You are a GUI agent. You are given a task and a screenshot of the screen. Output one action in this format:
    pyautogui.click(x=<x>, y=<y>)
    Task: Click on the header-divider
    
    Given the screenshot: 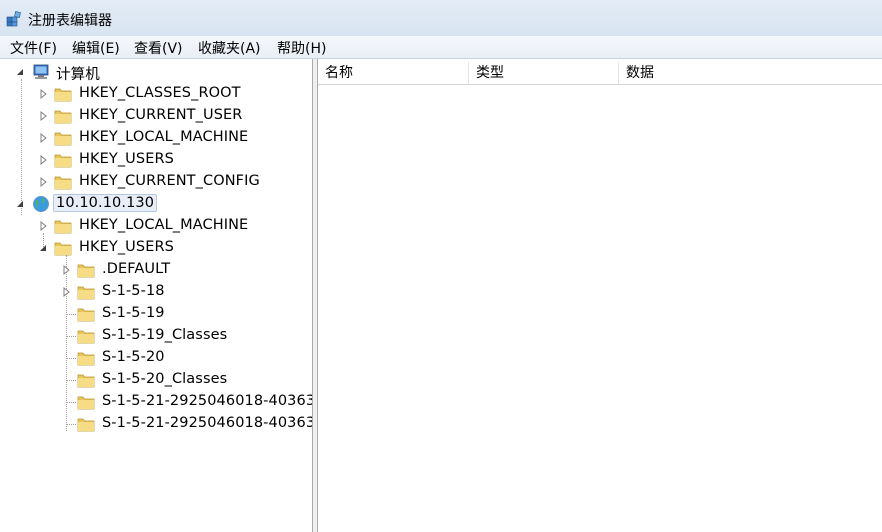 What is the action you would take?
    pyautogui.click(x=600, y=84)
    